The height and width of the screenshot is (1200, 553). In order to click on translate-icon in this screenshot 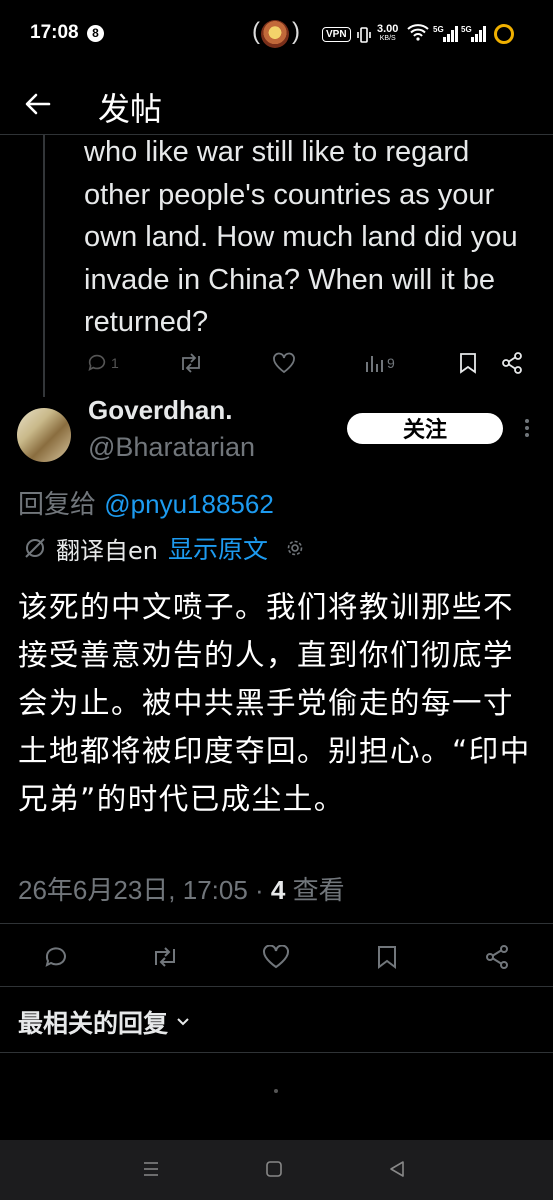, I will do `click(35, 548)`.